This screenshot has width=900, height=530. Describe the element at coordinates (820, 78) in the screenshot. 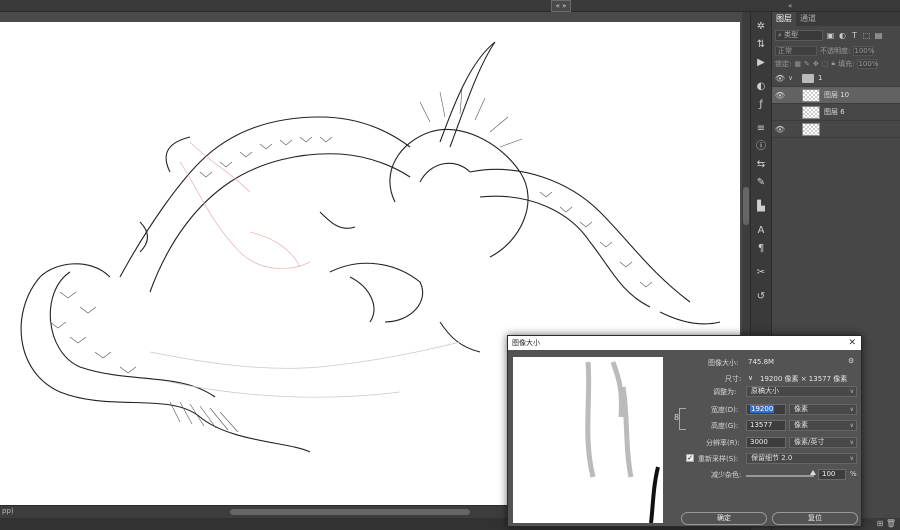

I see `layer-name: 1` at that location.